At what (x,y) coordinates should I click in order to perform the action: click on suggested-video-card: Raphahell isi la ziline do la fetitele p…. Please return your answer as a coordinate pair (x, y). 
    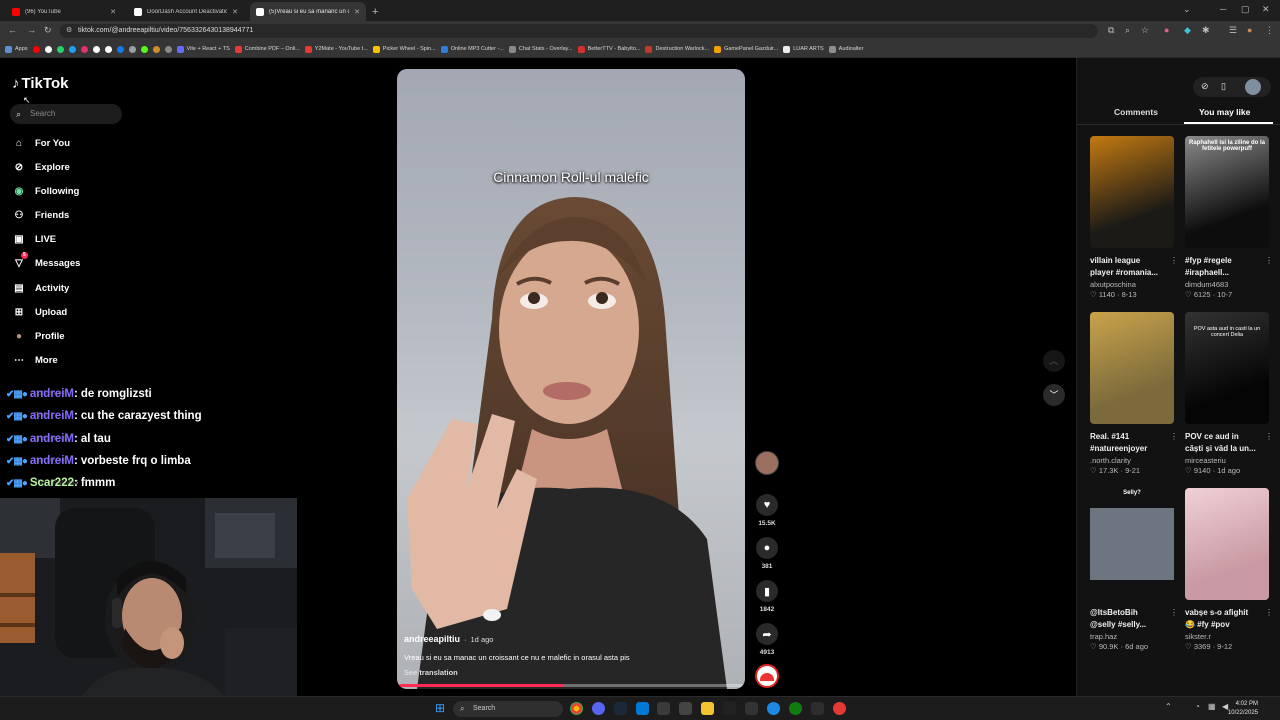
    Looking at the image, I should click on (1229, 217).